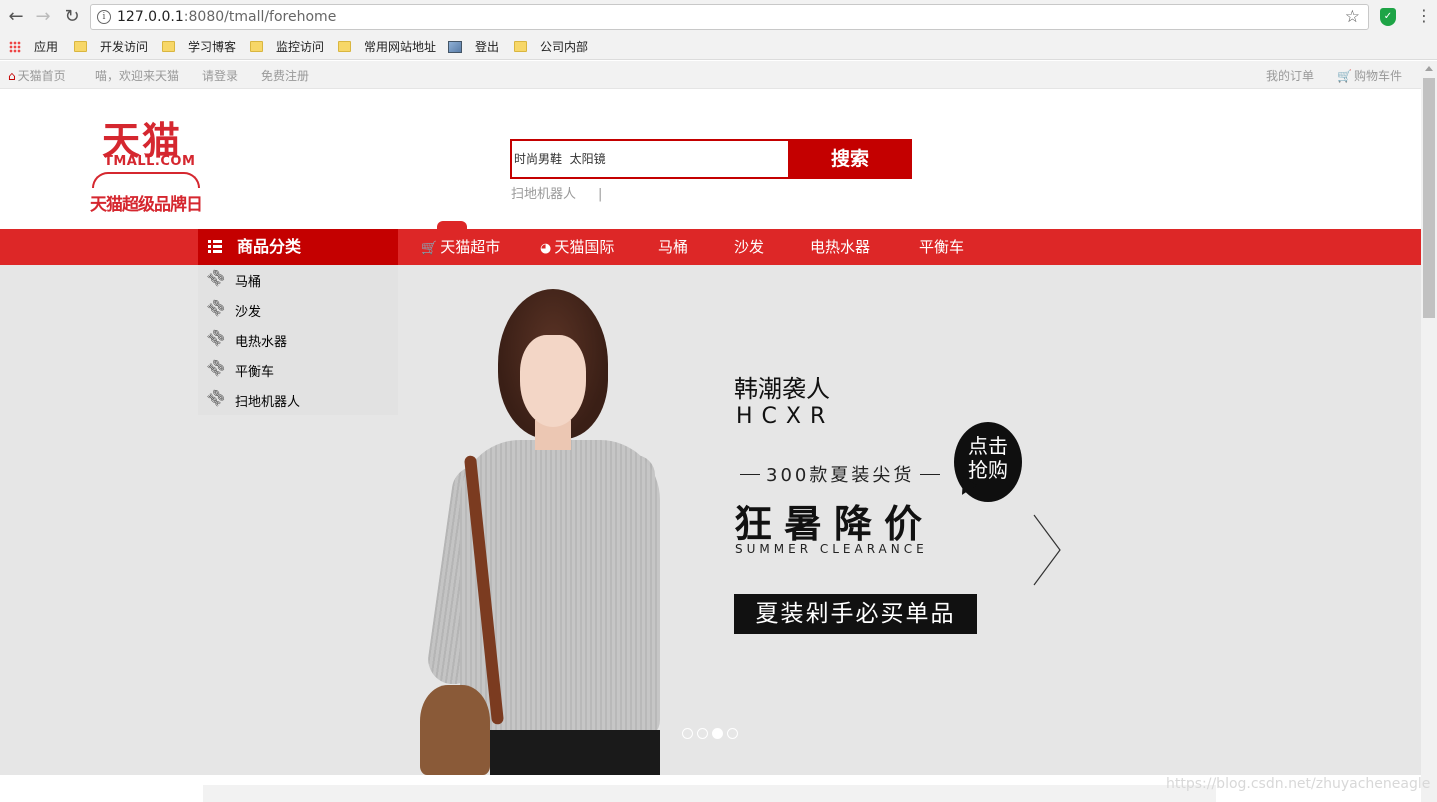  I want to click on login-link: 请登录, so click(220, 75).